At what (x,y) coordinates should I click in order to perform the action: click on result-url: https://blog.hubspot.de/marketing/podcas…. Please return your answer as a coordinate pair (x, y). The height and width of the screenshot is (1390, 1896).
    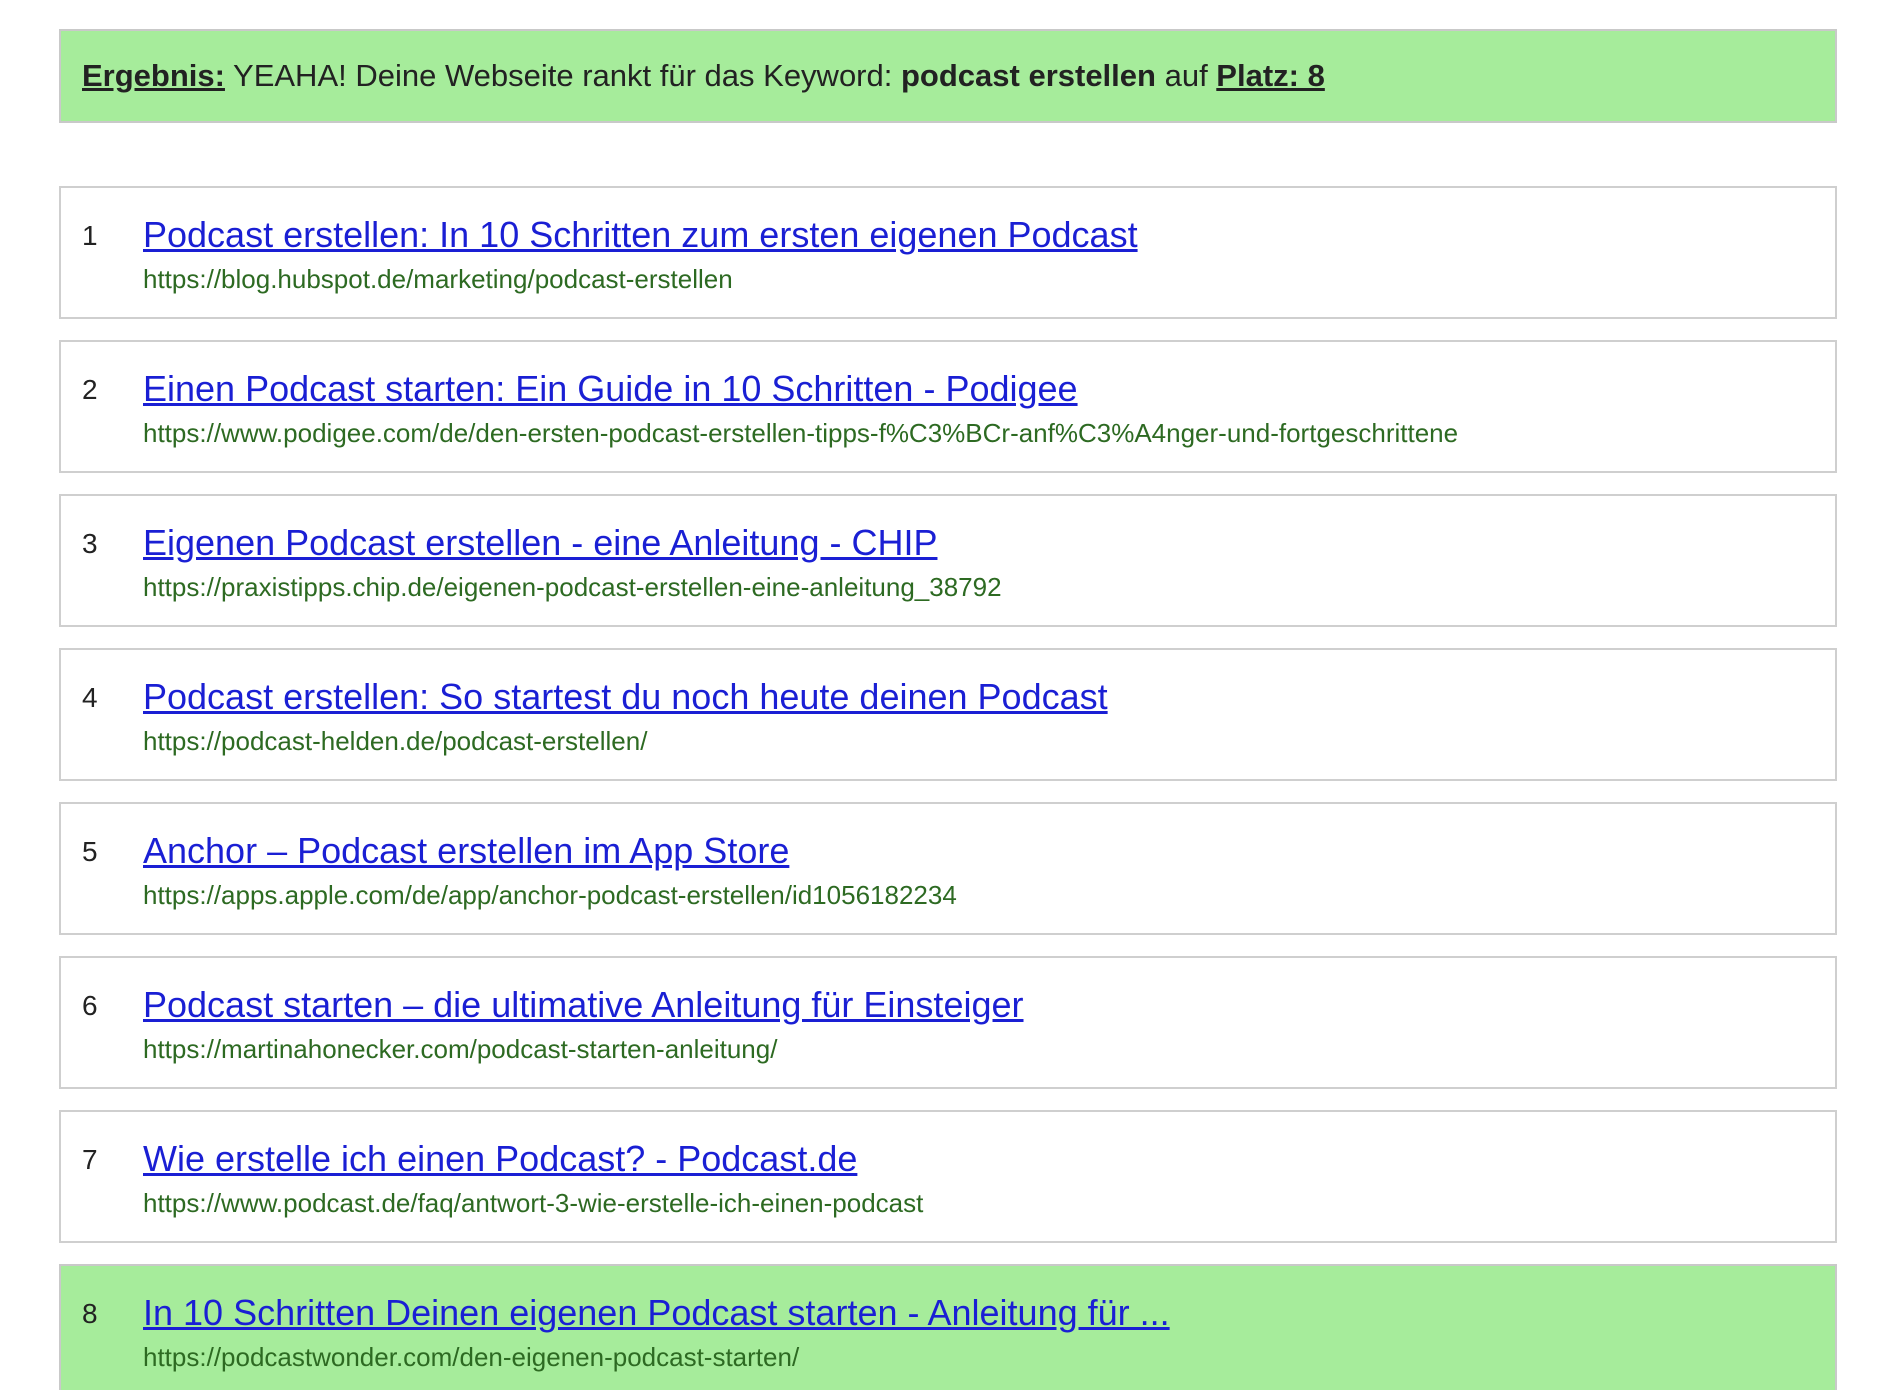
    Looking at the image, I should click on (438, 279).